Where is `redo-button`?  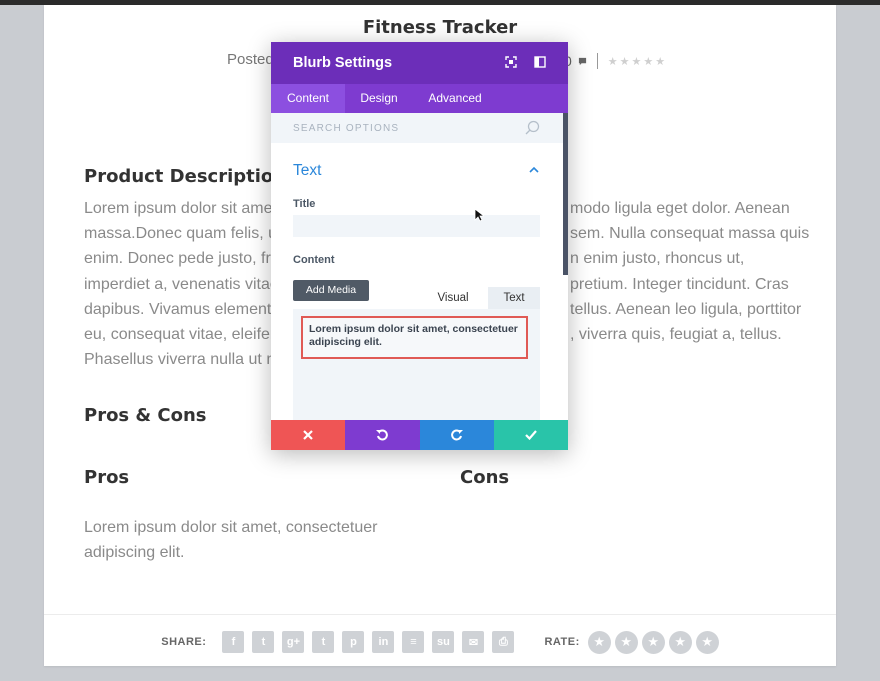
redo-button is located at coordinates (456, 435).